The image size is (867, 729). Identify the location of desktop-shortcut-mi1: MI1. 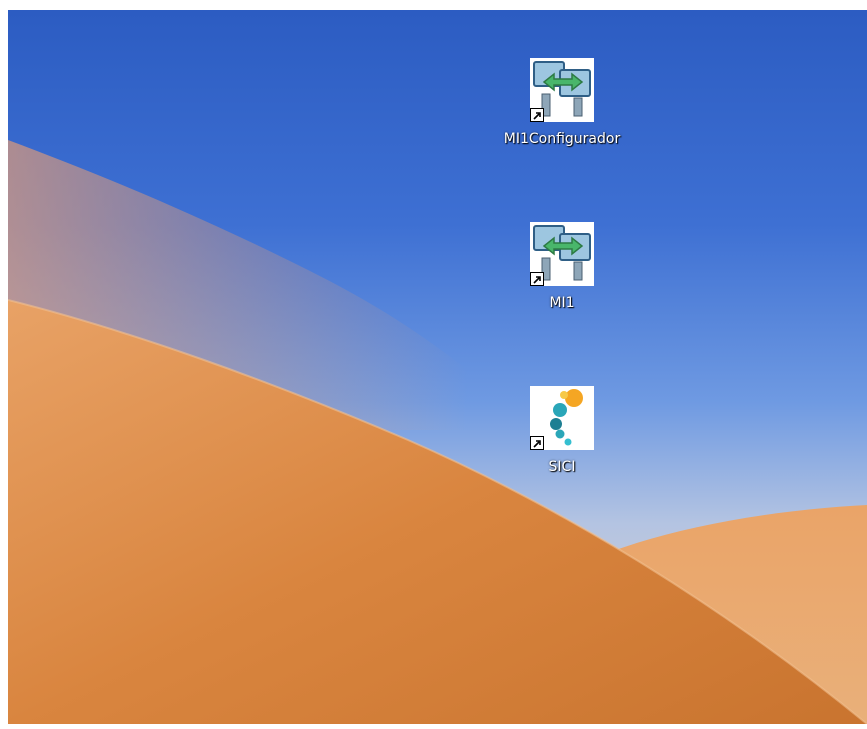
(562, 266).